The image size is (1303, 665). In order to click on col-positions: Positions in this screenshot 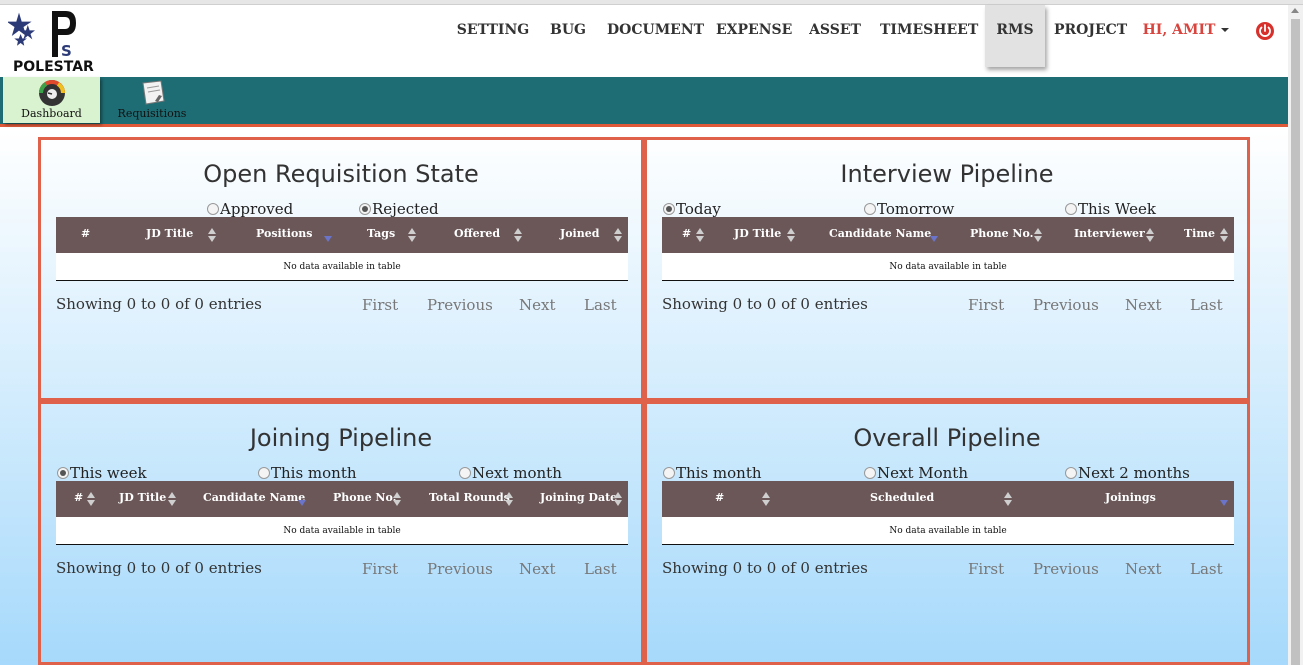, I will do `click(284, 235)`.